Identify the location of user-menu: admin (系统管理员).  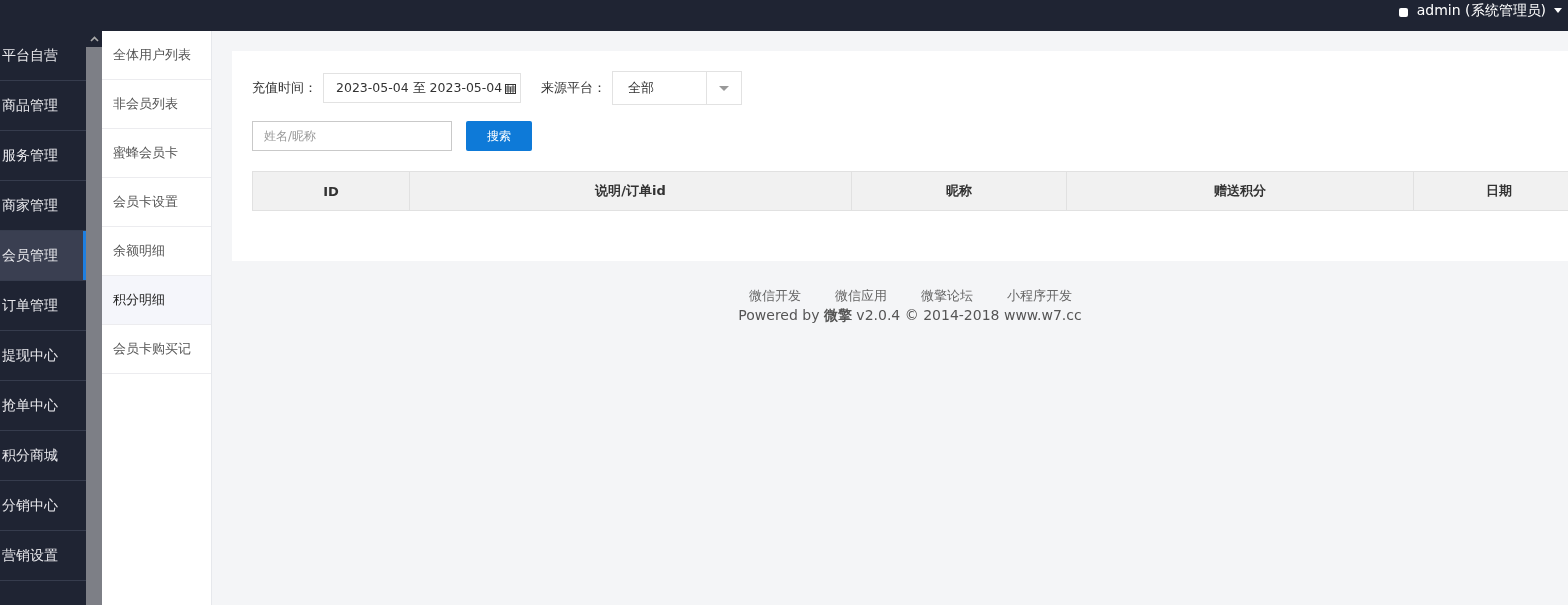
(1482, 10).